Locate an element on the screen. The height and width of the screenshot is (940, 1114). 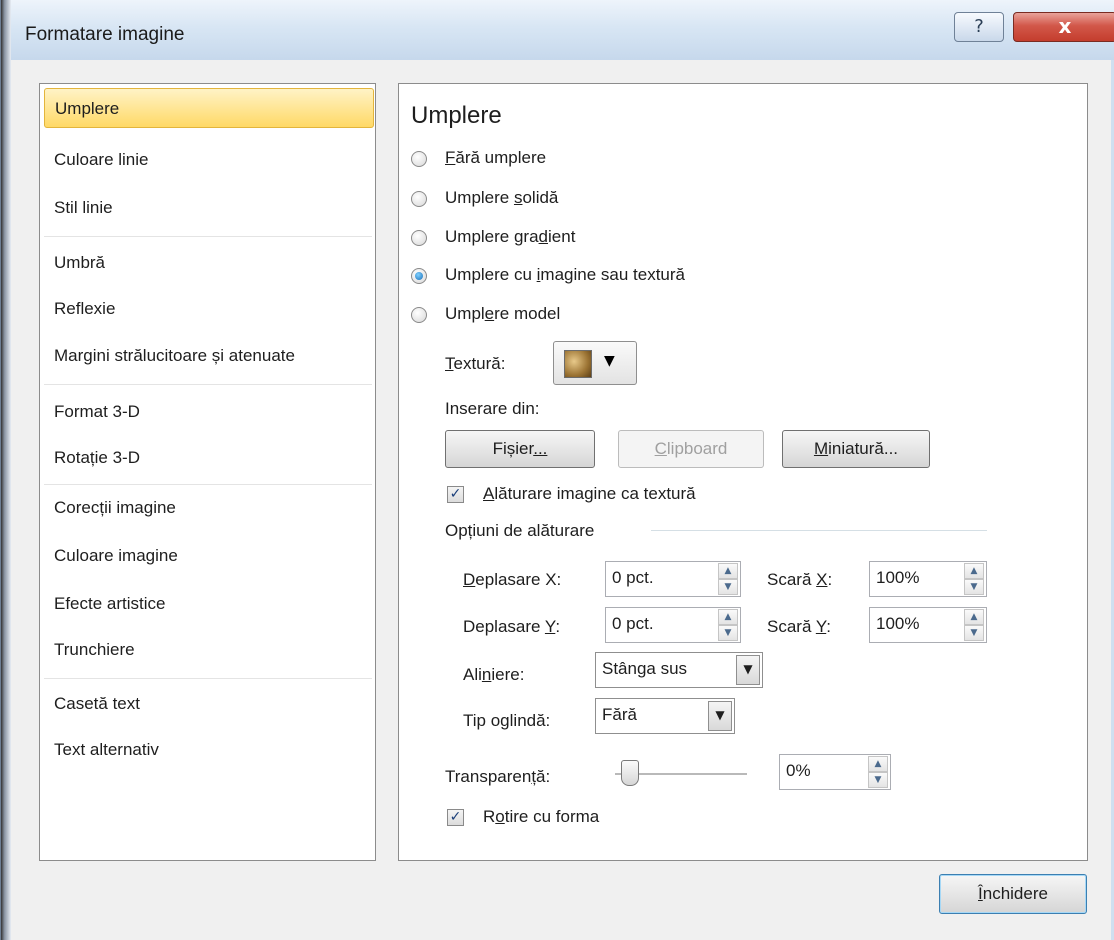
question-icon: ? is located at coordinates (979, 26).